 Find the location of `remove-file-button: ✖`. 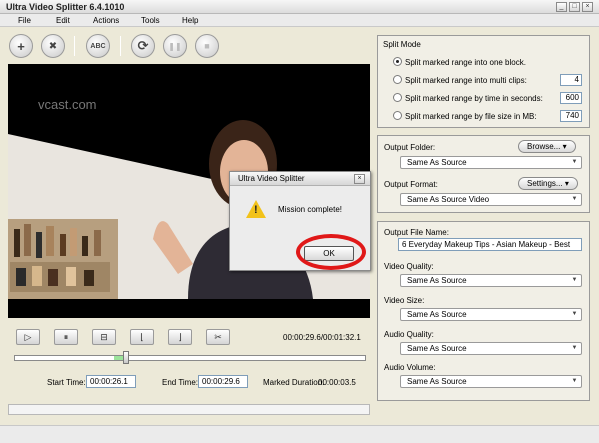

remove-file-button: ✖ is located at coordinates (53, 46).